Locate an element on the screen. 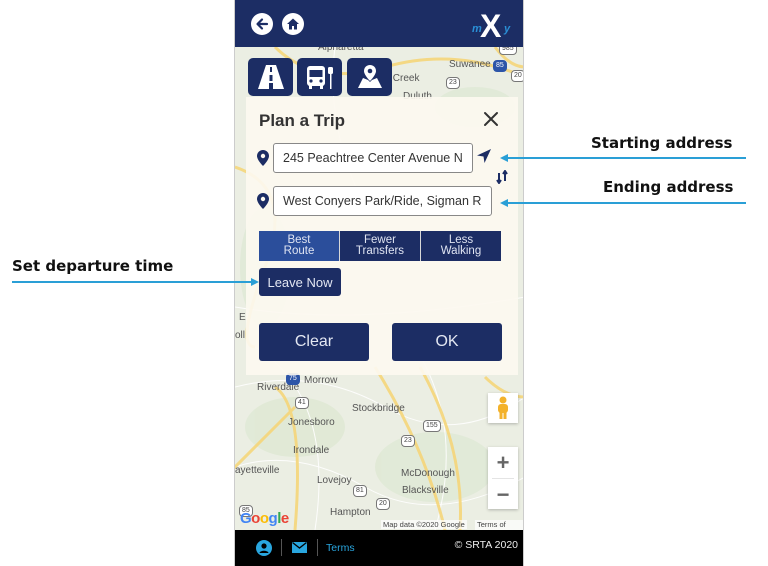 The image size is (768, 566). bus-stop-icon is located at coordinates (319, 77).